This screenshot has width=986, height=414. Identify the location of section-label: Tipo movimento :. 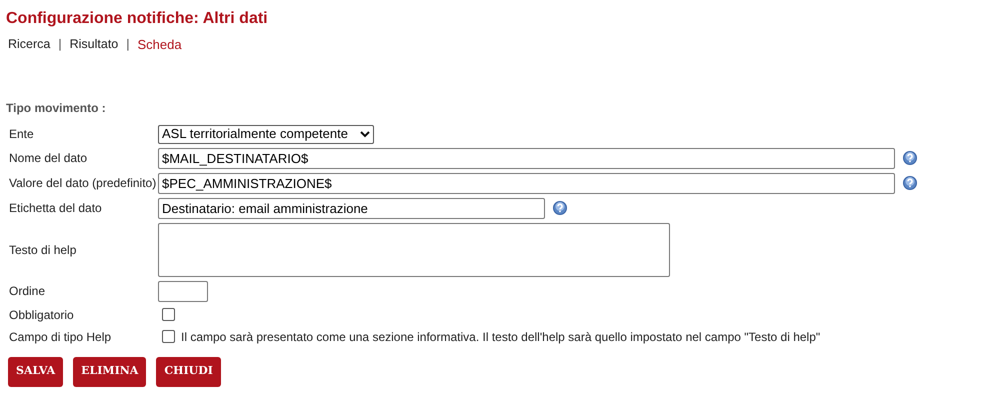
(56, 108).